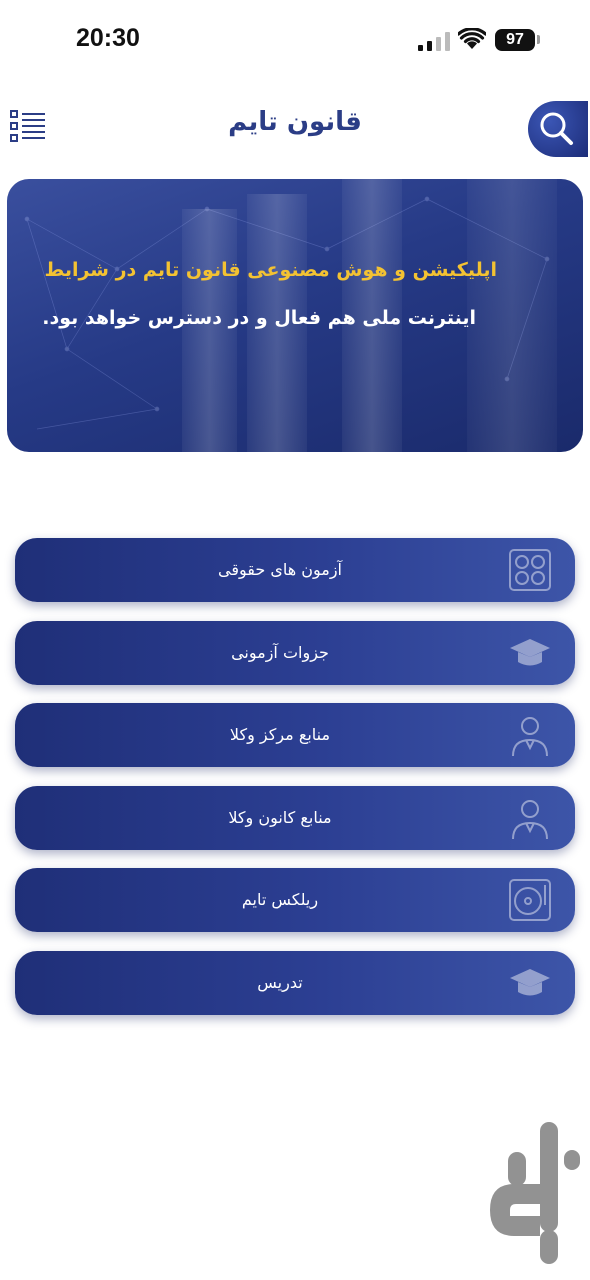 The height and width of the screenshot is (1280, 590). What do you see at coordinates (108, 38) in the screenshot?
I see `status-time: 20:30` at bounding box center [108, 38].